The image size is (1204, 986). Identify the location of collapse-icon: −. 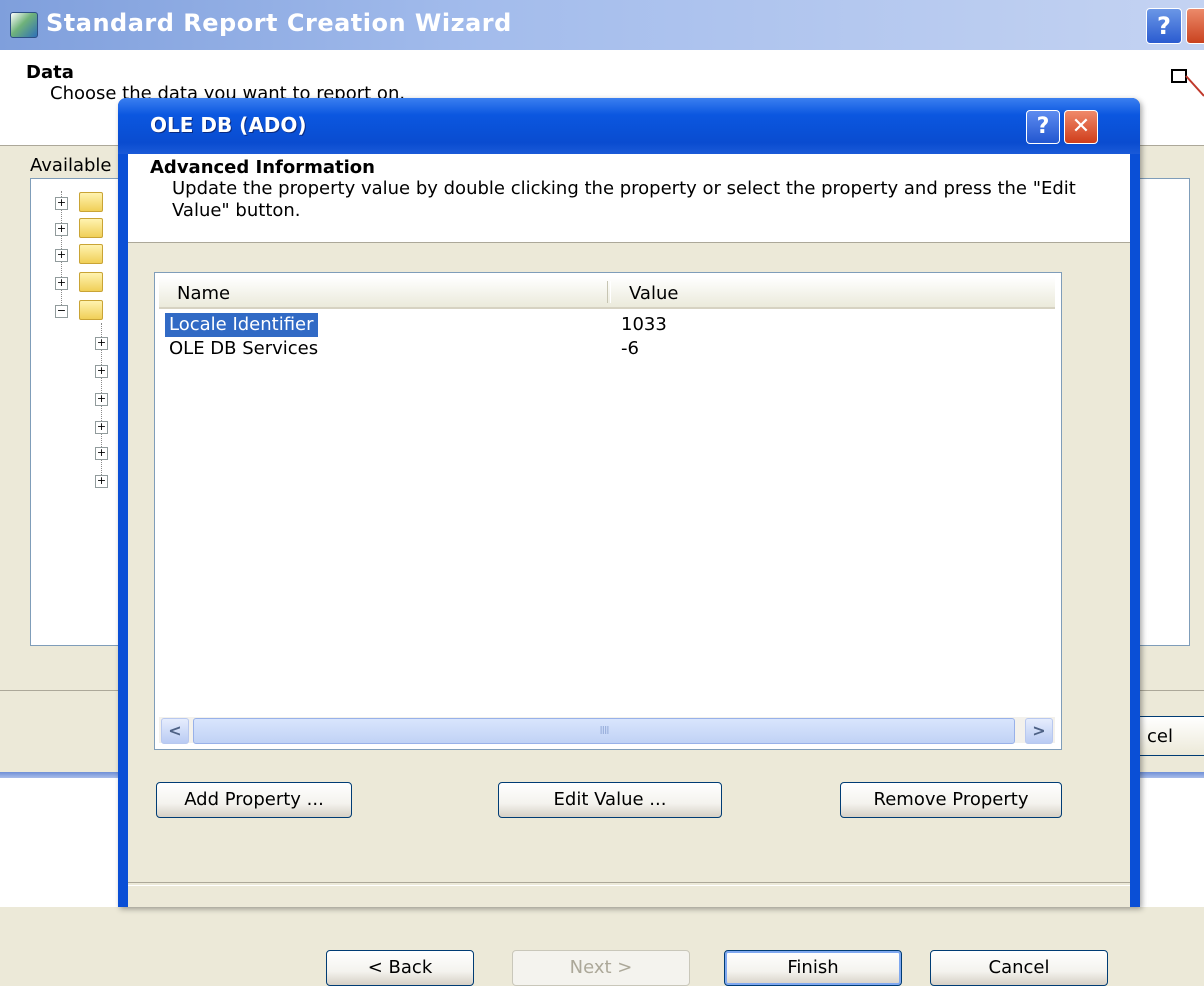
(61, 311).